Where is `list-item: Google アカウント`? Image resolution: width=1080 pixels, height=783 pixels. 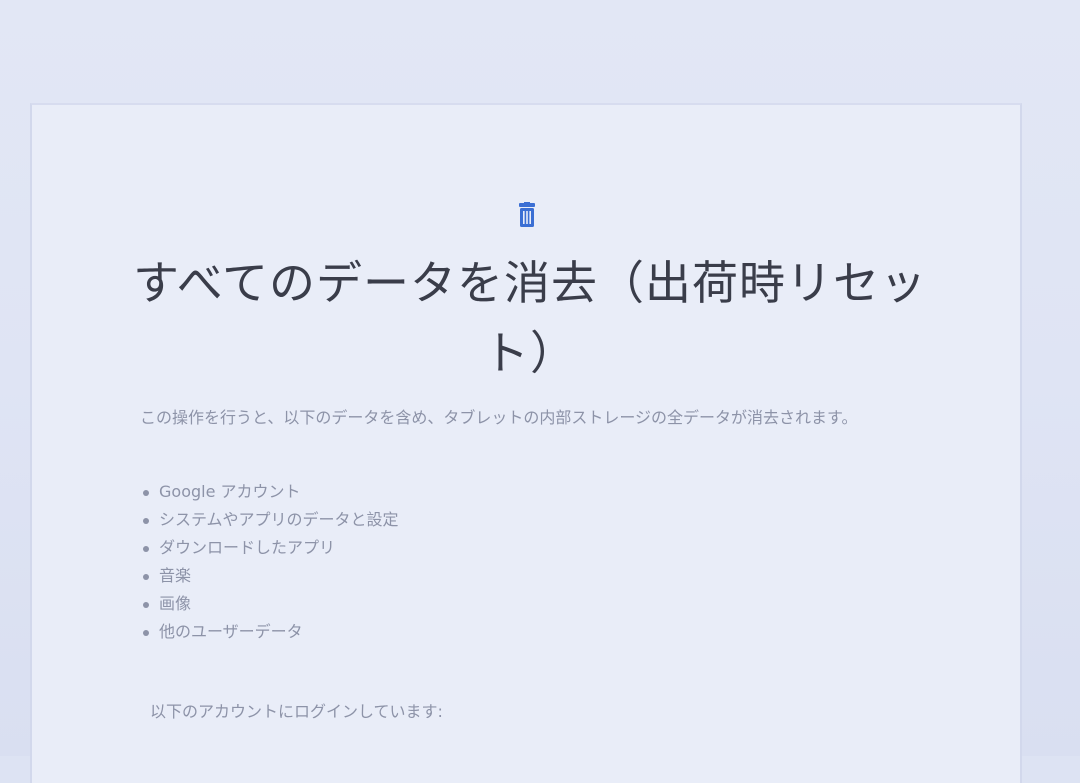 list-item: Google アカウント is located at coordinates (271, 492).